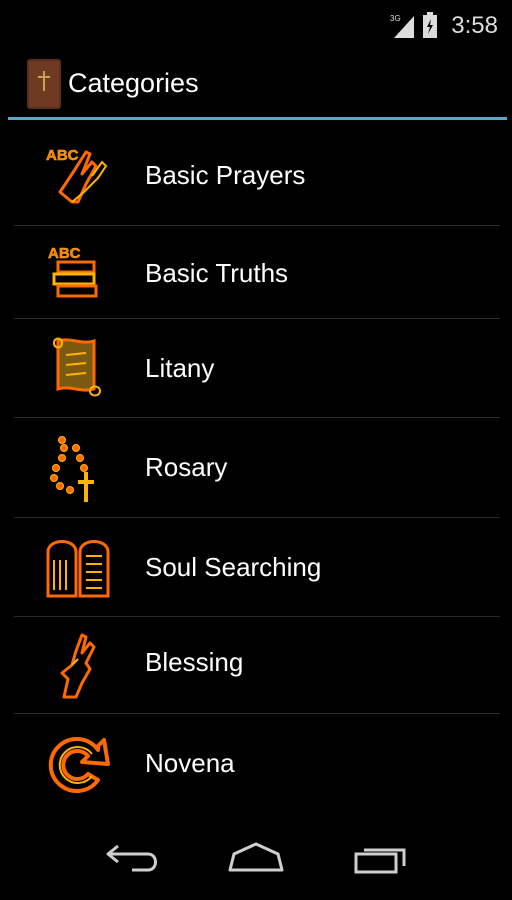 This screenshot has height=900, width=512. Describe the element at coordinates (133, 83) in the screenshot. I see `page-title: Categories` at that location.